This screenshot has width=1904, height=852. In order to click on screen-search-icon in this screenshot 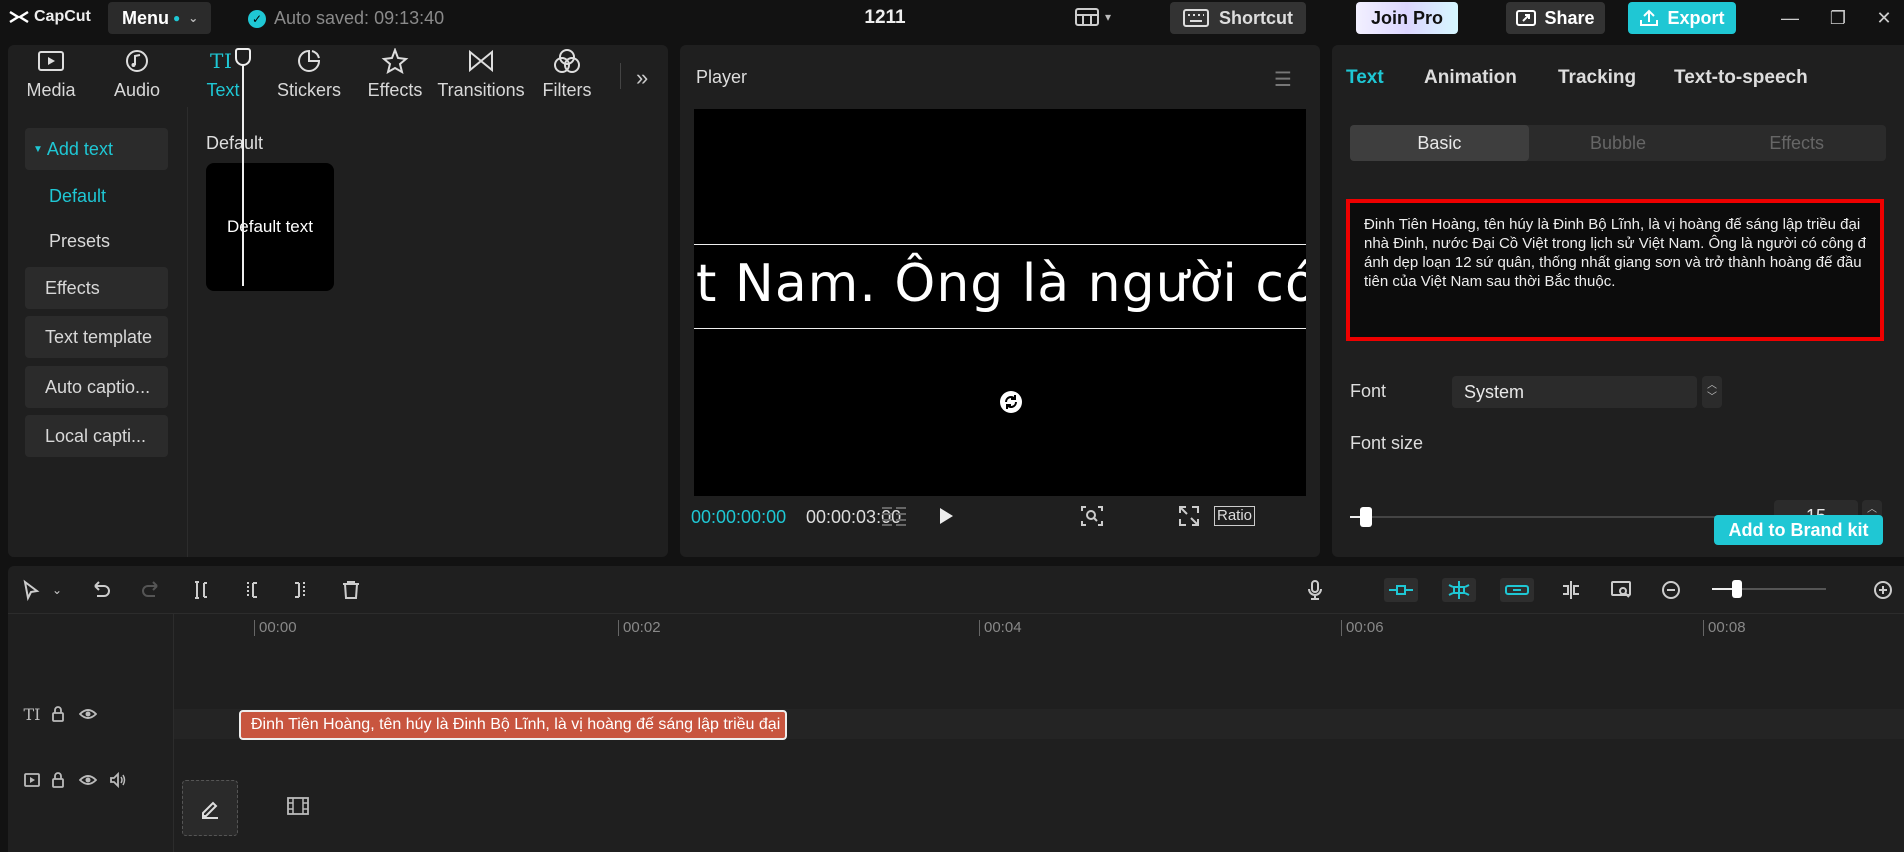, I will do `click(1621, 590)`.